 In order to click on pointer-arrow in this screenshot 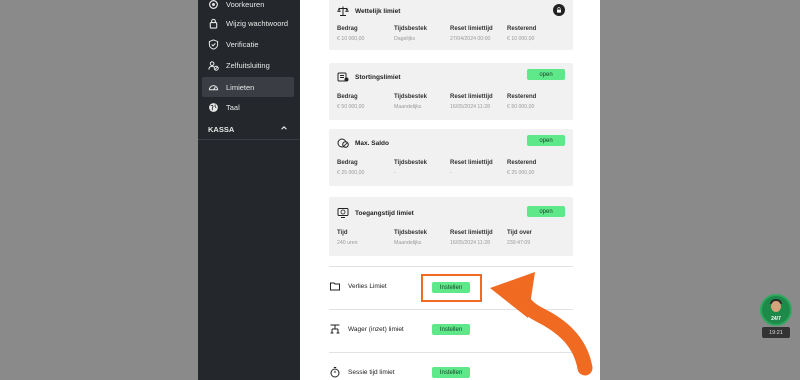, I will do `click(541, 324)`.